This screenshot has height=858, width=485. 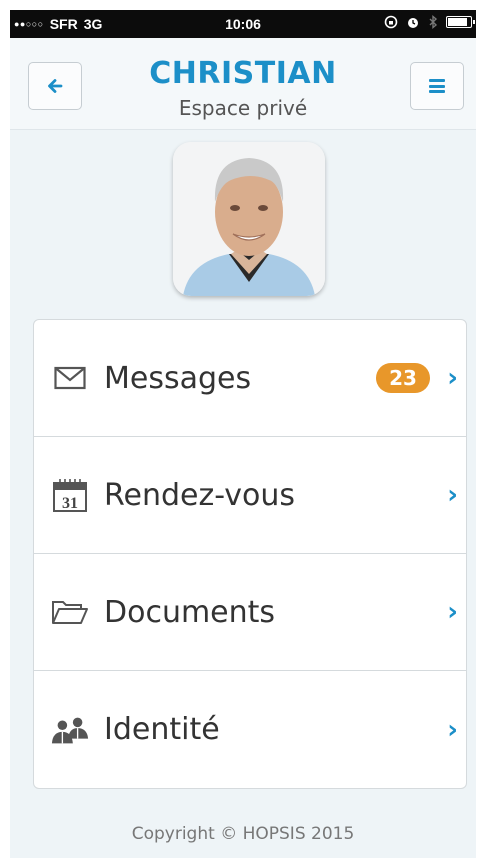 What do you see at coordinates (70, 378) in the screenshot?
I see `envelope-icon` at bounding box center [70, 378].